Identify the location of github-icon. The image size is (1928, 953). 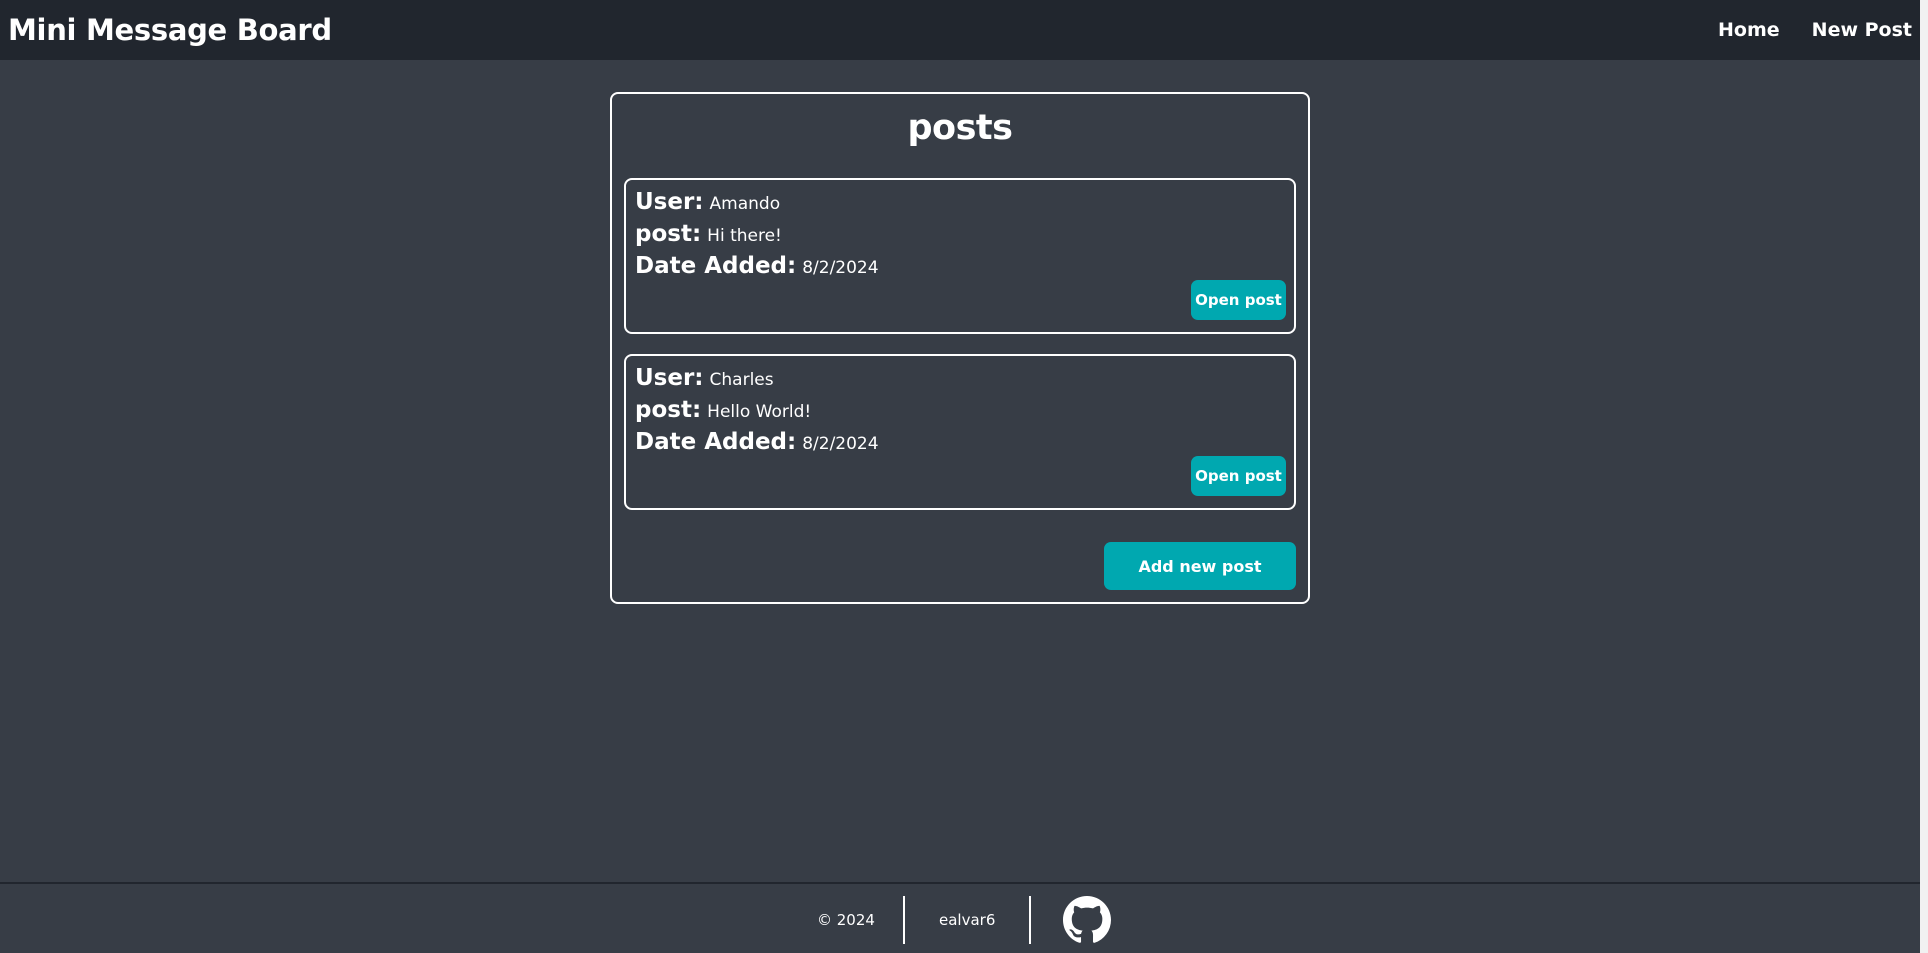
(1087, 920).